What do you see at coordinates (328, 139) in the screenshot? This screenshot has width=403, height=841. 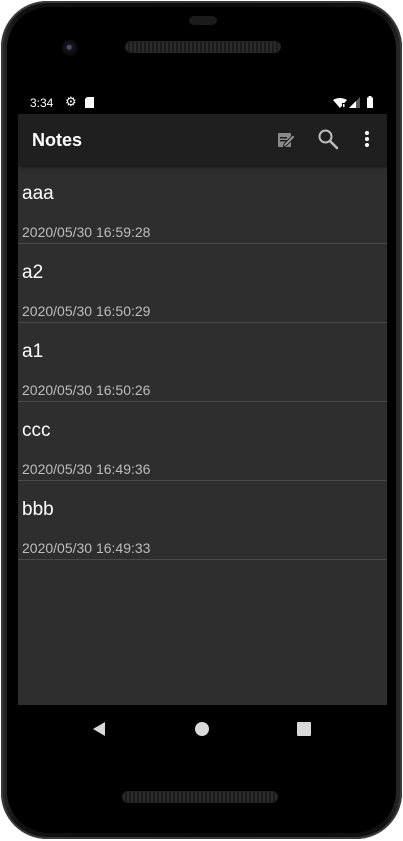 I see `search-icon` at bounding box center [328, 139].